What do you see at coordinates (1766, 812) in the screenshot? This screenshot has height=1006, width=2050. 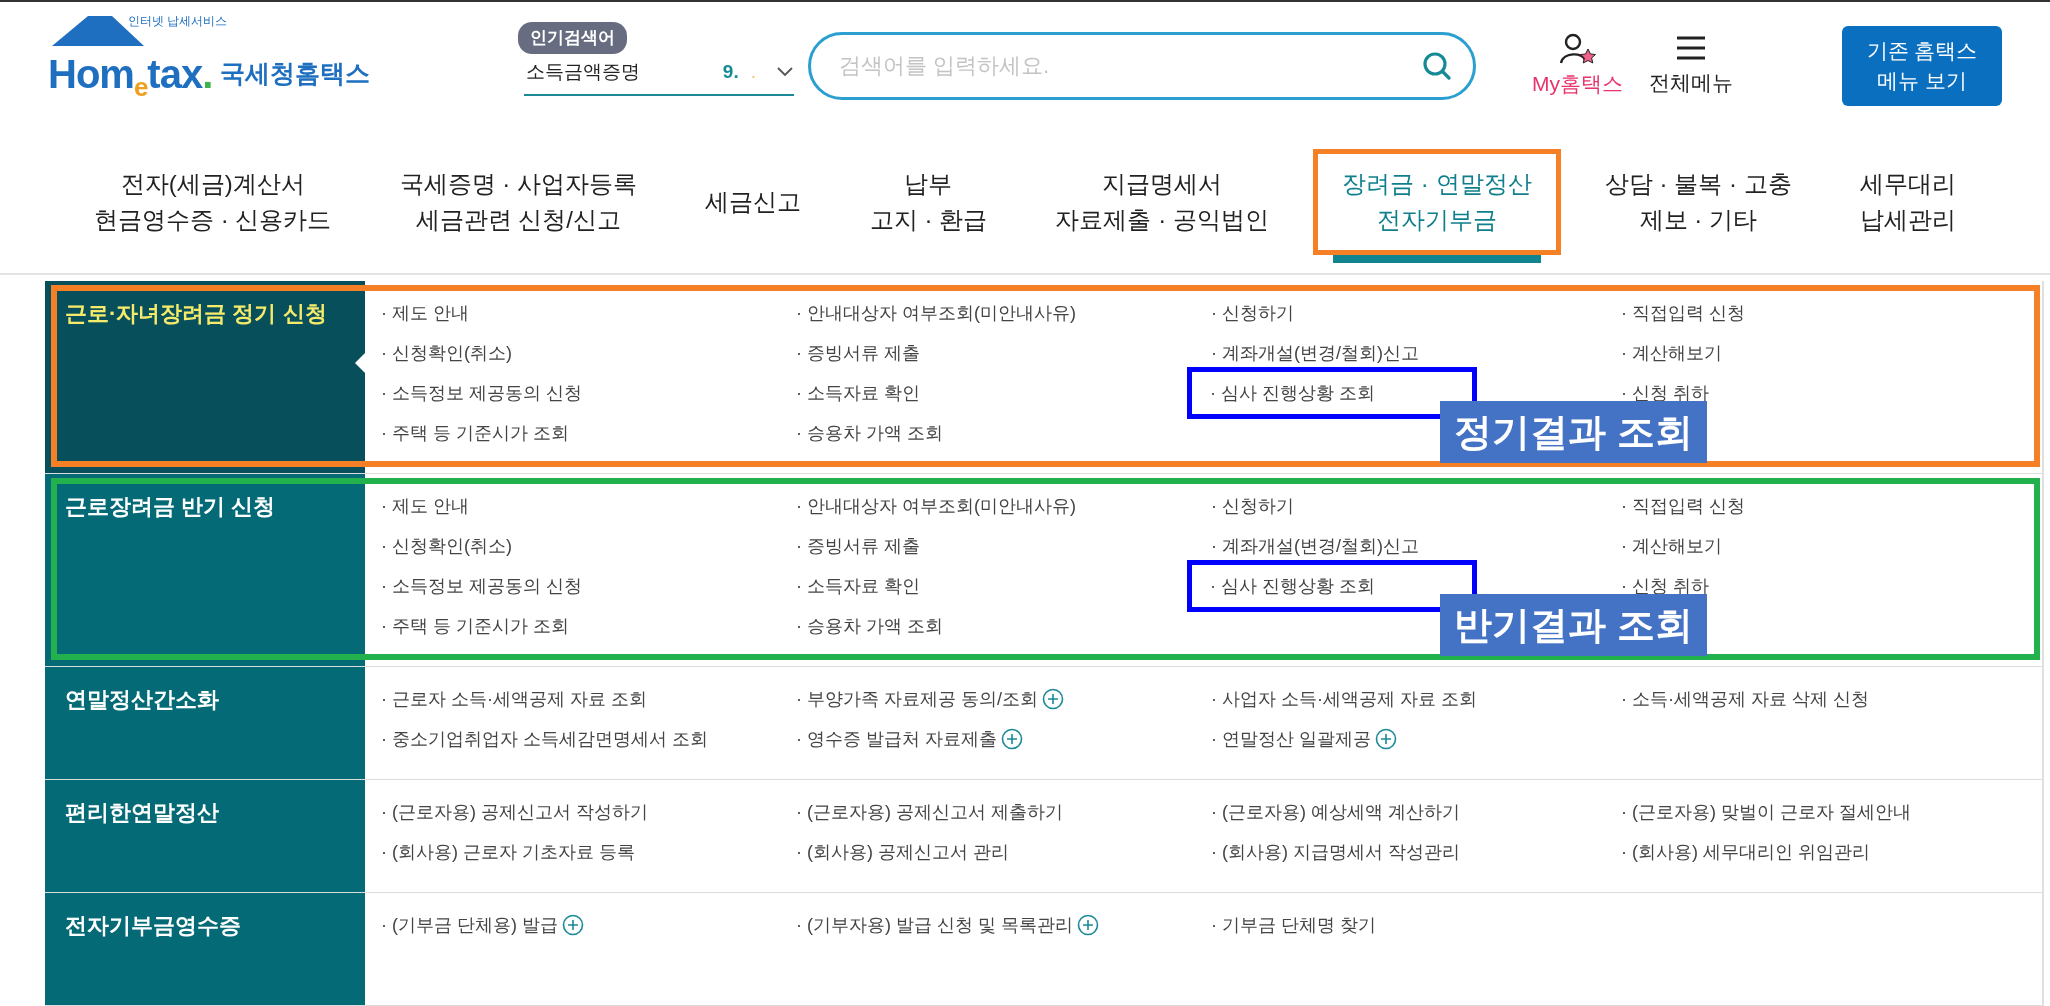 I see `menu-link: · (근로자용) 맞벌이 근로자 절세안내` at bounding box center [1766, 812].